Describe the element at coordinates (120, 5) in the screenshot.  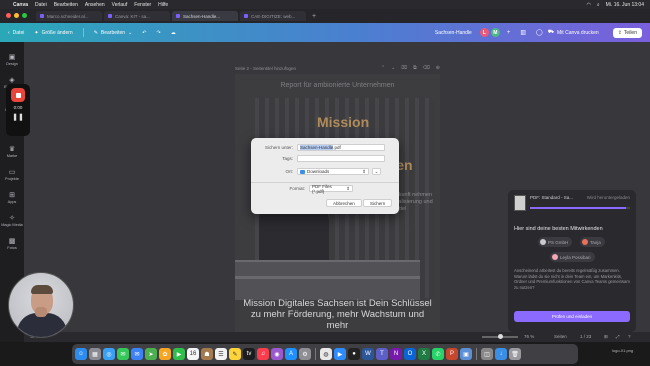
I see `menu-history: Verlauf` at that location.